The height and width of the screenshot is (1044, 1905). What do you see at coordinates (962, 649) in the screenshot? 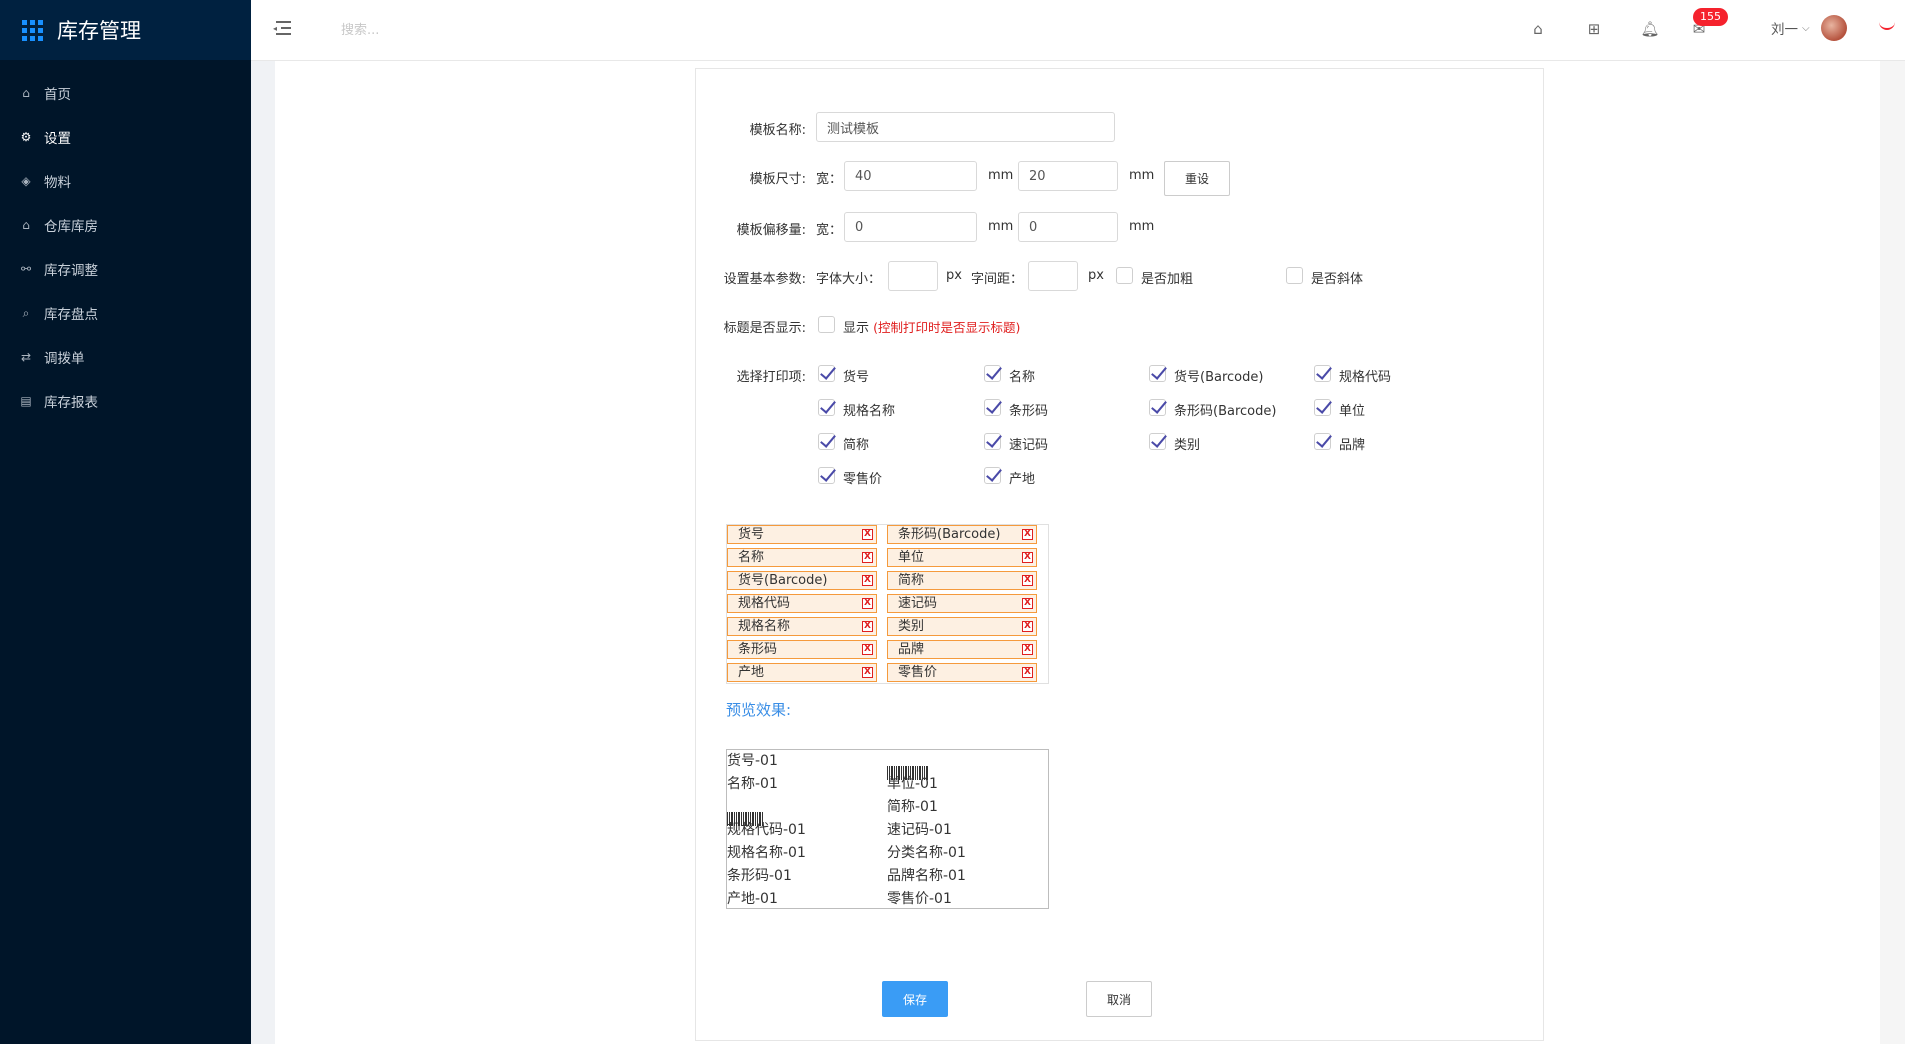
I see `field-chip: 品牌 X` at bounding box center [962, 649].